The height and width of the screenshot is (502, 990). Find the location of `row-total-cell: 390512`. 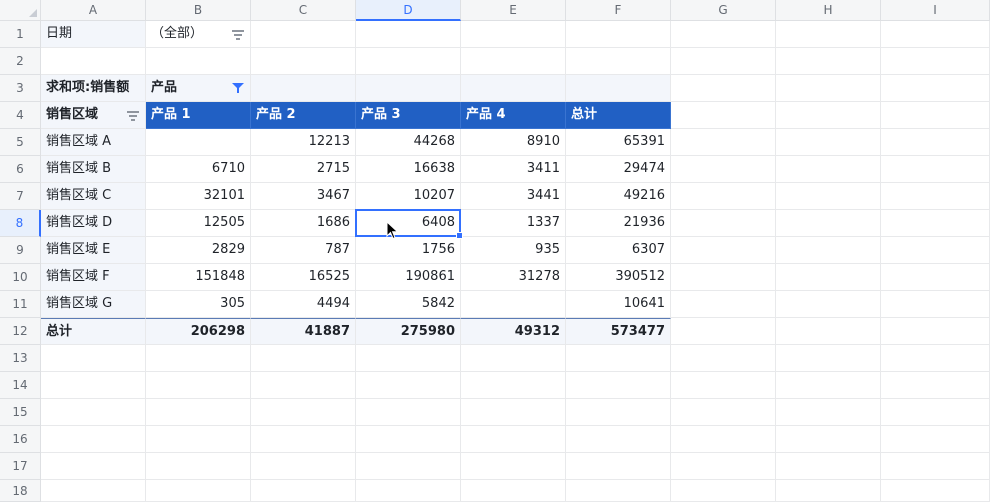

row-total-cell: 390512 is located at coordinates (618, 277).